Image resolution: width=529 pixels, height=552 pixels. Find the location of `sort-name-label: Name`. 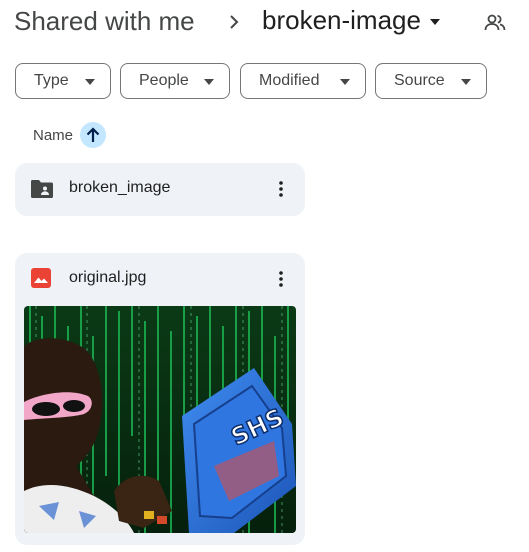

sort-name-label: Name is located at coordinates (53, 135).